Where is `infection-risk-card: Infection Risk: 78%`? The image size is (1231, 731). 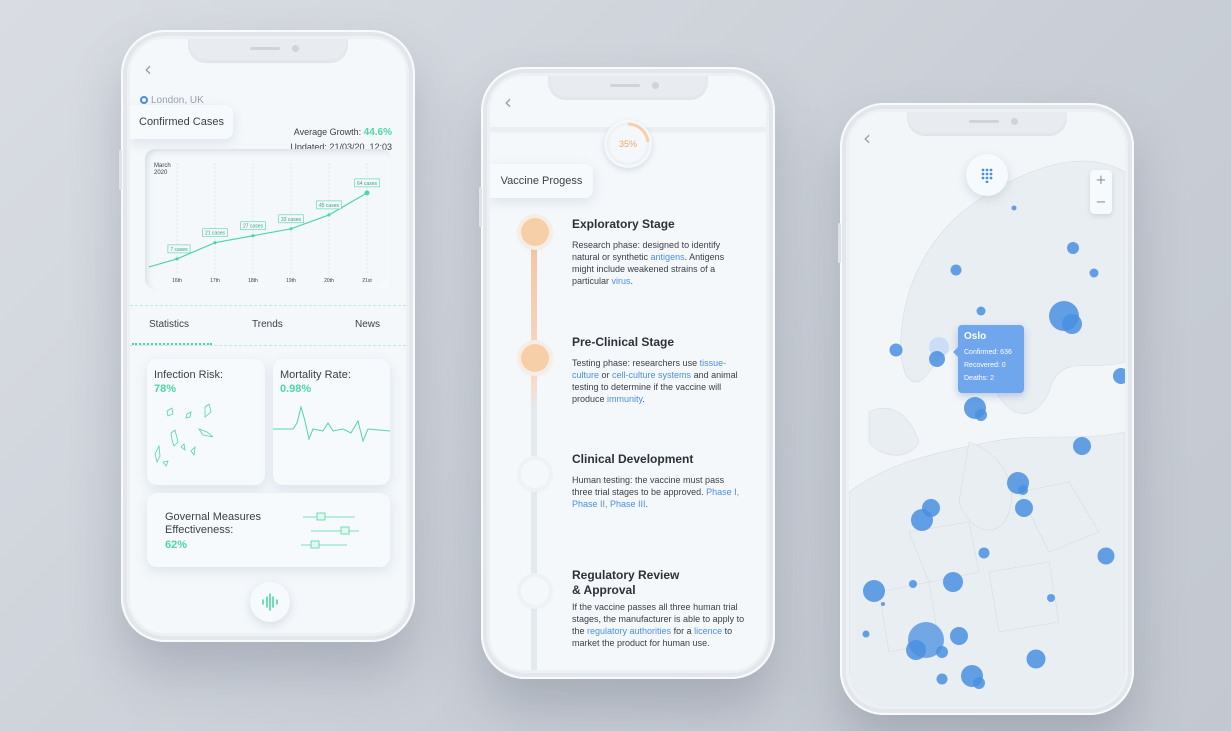
infection-risk-card: Infection Risk: 78% is located at coordinates (206, 422).